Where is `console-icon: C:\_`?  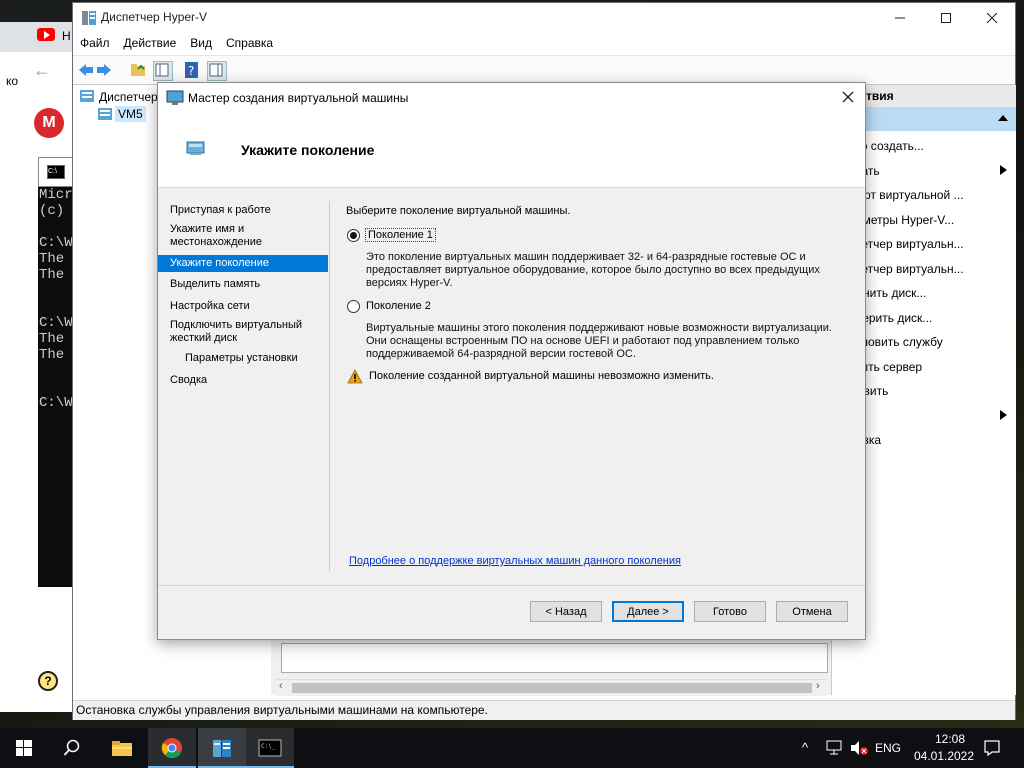 console-icon: C:\_ is located at coordinates (270, 748).